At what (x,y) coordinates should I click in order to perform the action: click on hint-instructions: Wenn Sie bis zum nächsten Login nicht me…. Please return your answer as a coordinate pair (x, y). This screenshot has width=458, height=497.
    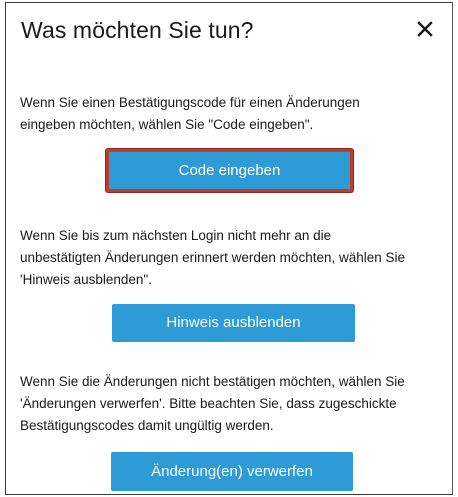
    Looking at the image, I should click on (231, 258).